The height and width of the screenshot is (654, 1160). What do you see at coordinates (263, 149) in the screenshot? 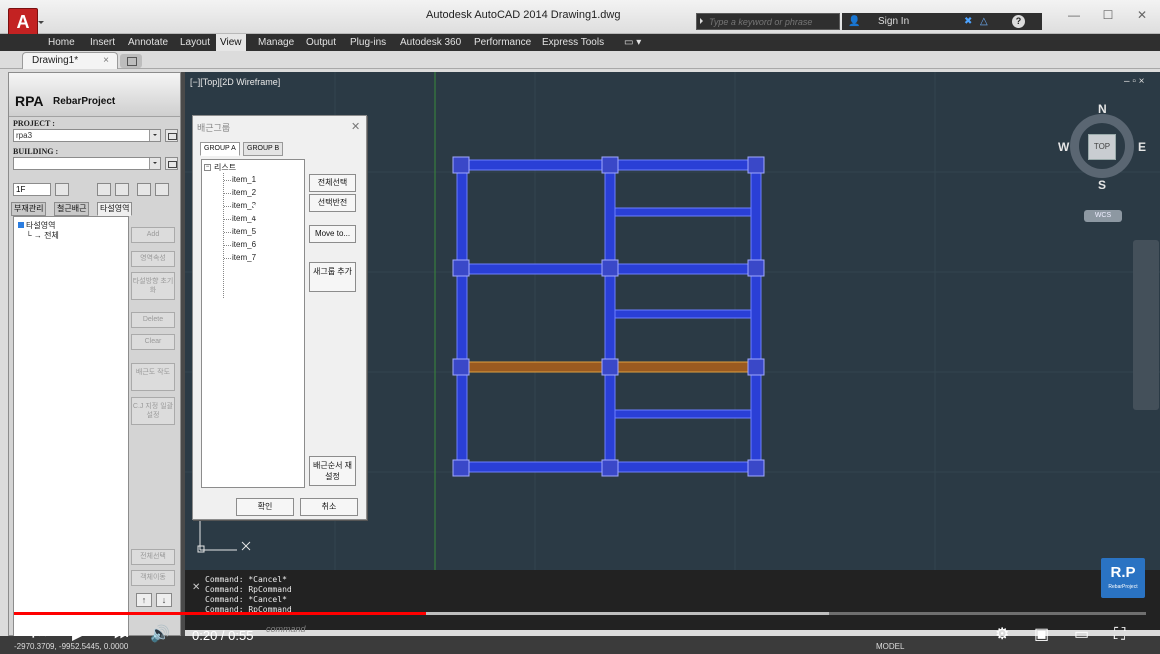
I see `tab-group-b: GROUP B` at bounding box center [263, 149].